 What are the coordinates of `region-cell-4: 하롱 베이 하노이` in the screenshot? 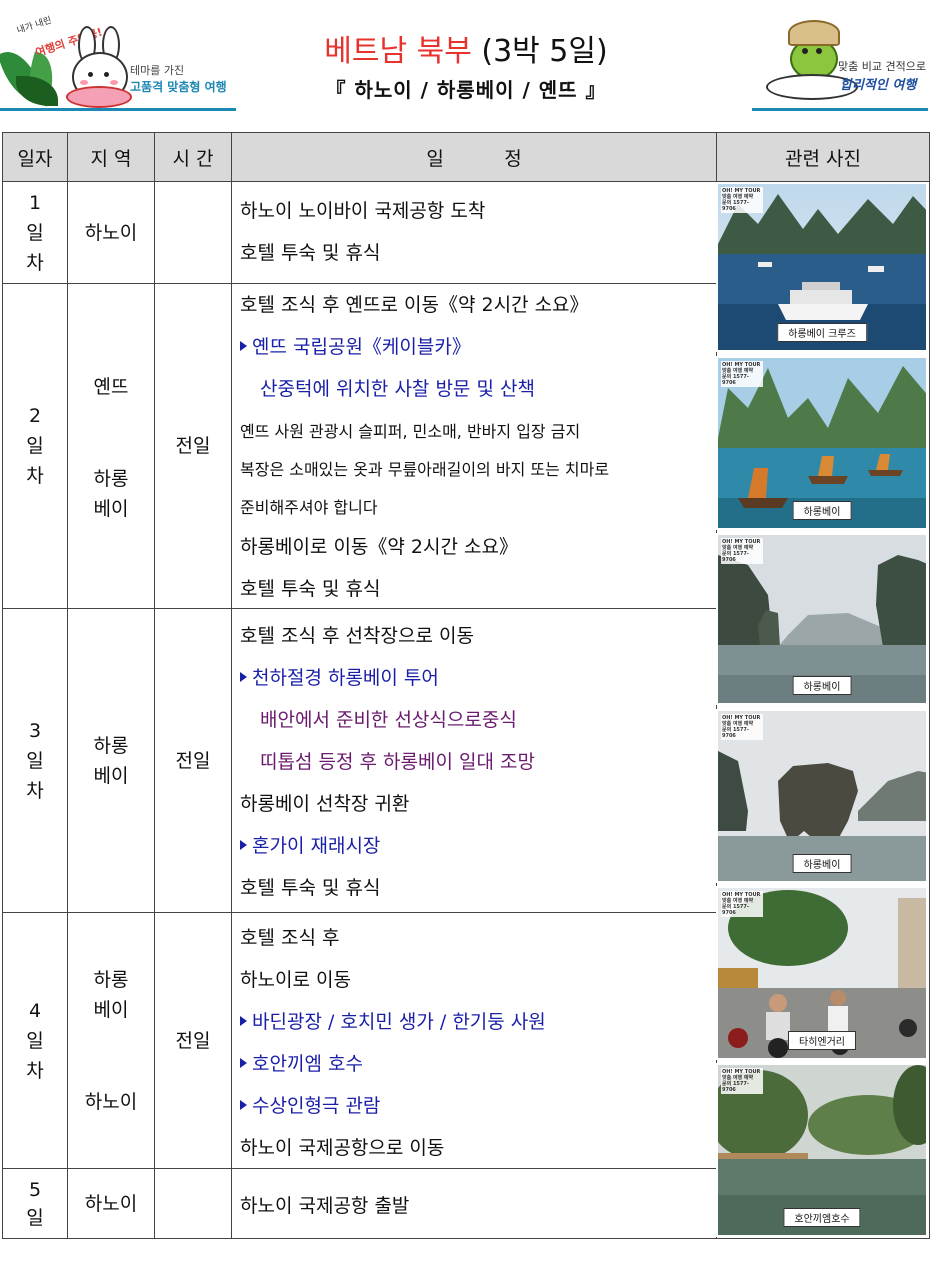 It's located at (111, 1041).